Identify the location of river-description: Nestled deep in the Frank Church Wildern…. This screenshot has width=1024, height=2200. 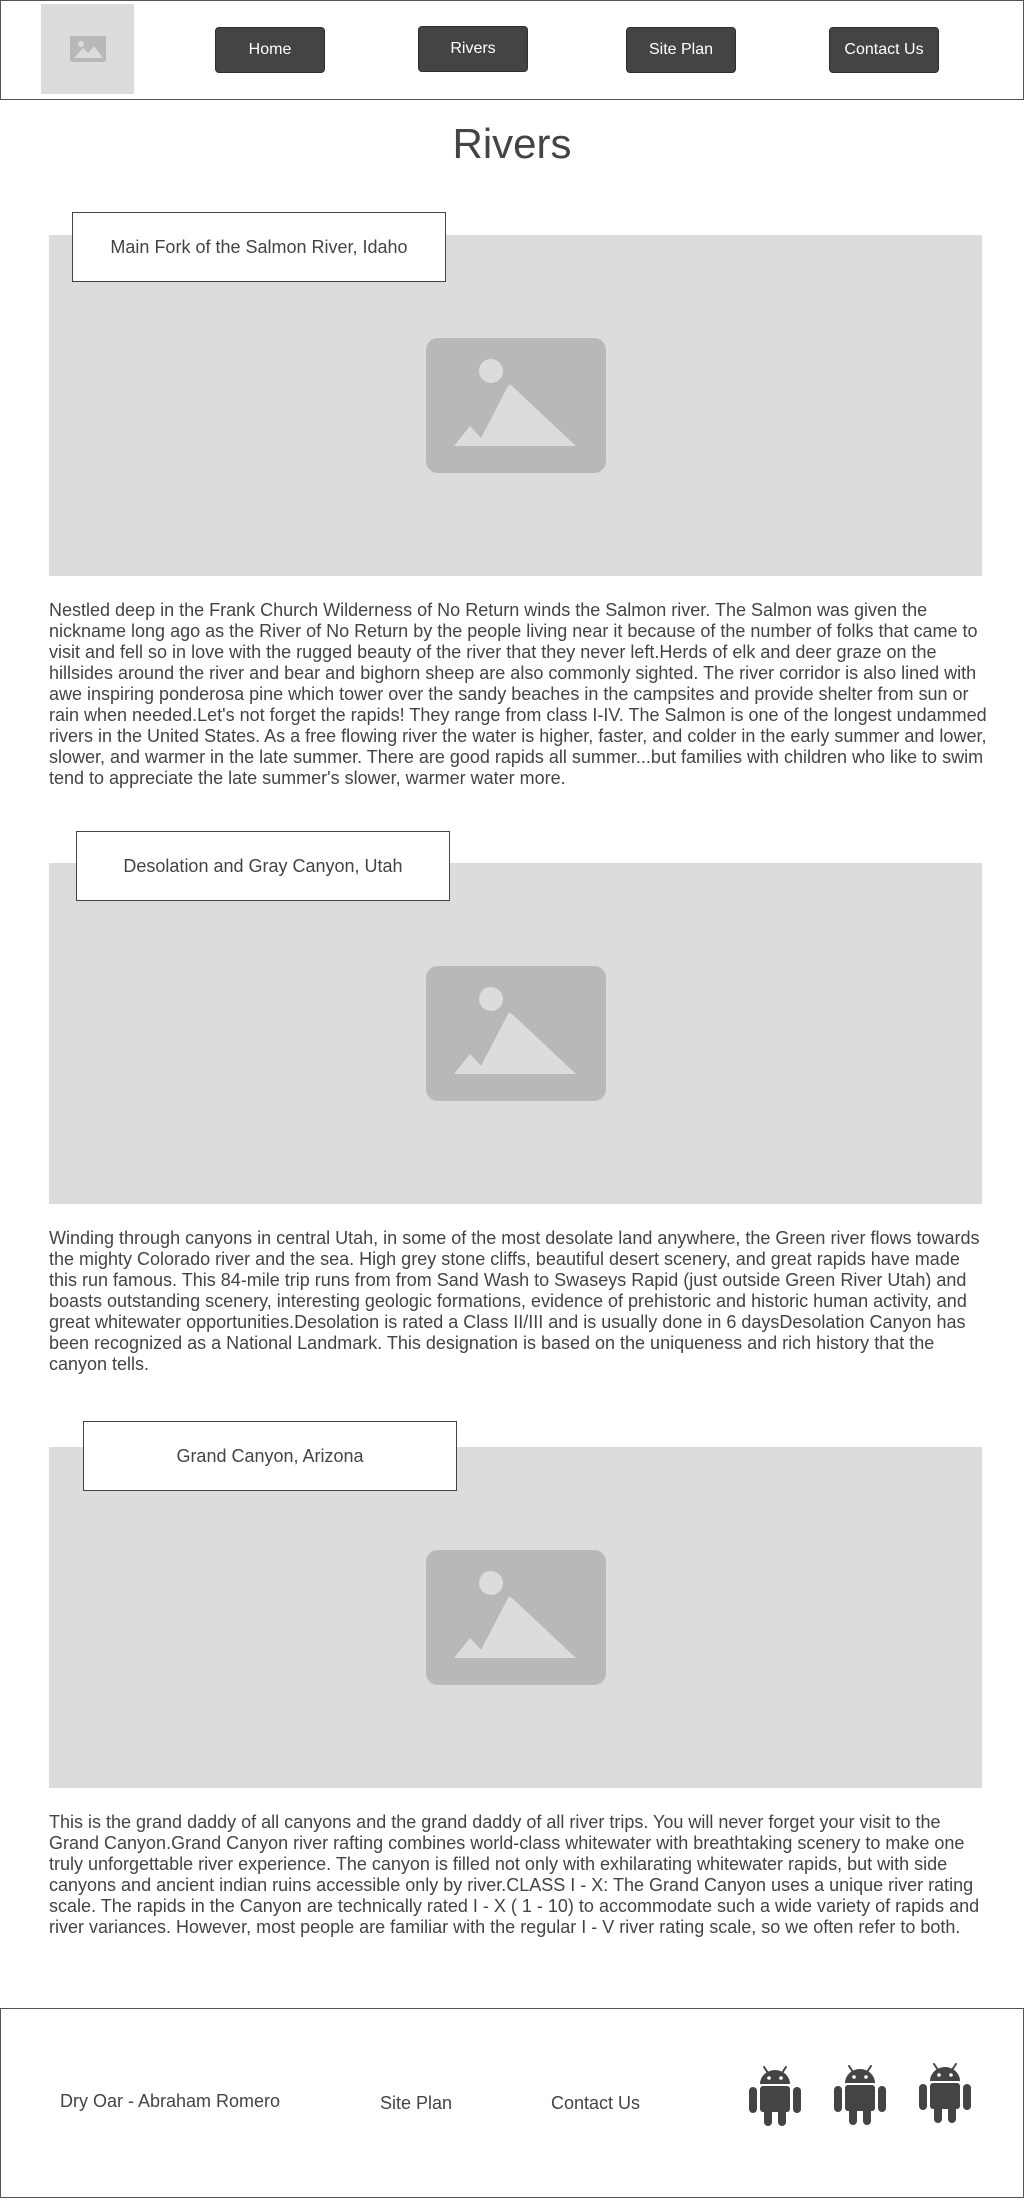
(518, 694).